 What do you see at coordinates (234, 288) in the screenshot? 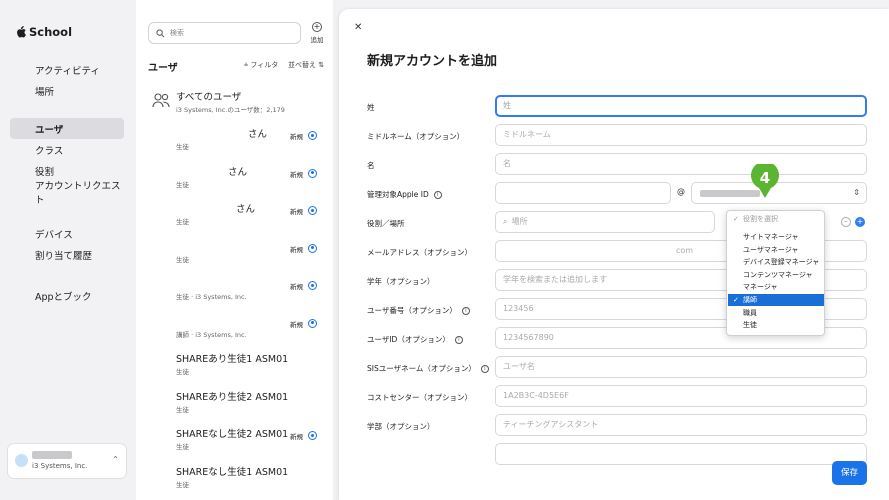
I see `user-row: 生徒 · i3 Systems, Inc. 新規` at bounding box center [234, 288].